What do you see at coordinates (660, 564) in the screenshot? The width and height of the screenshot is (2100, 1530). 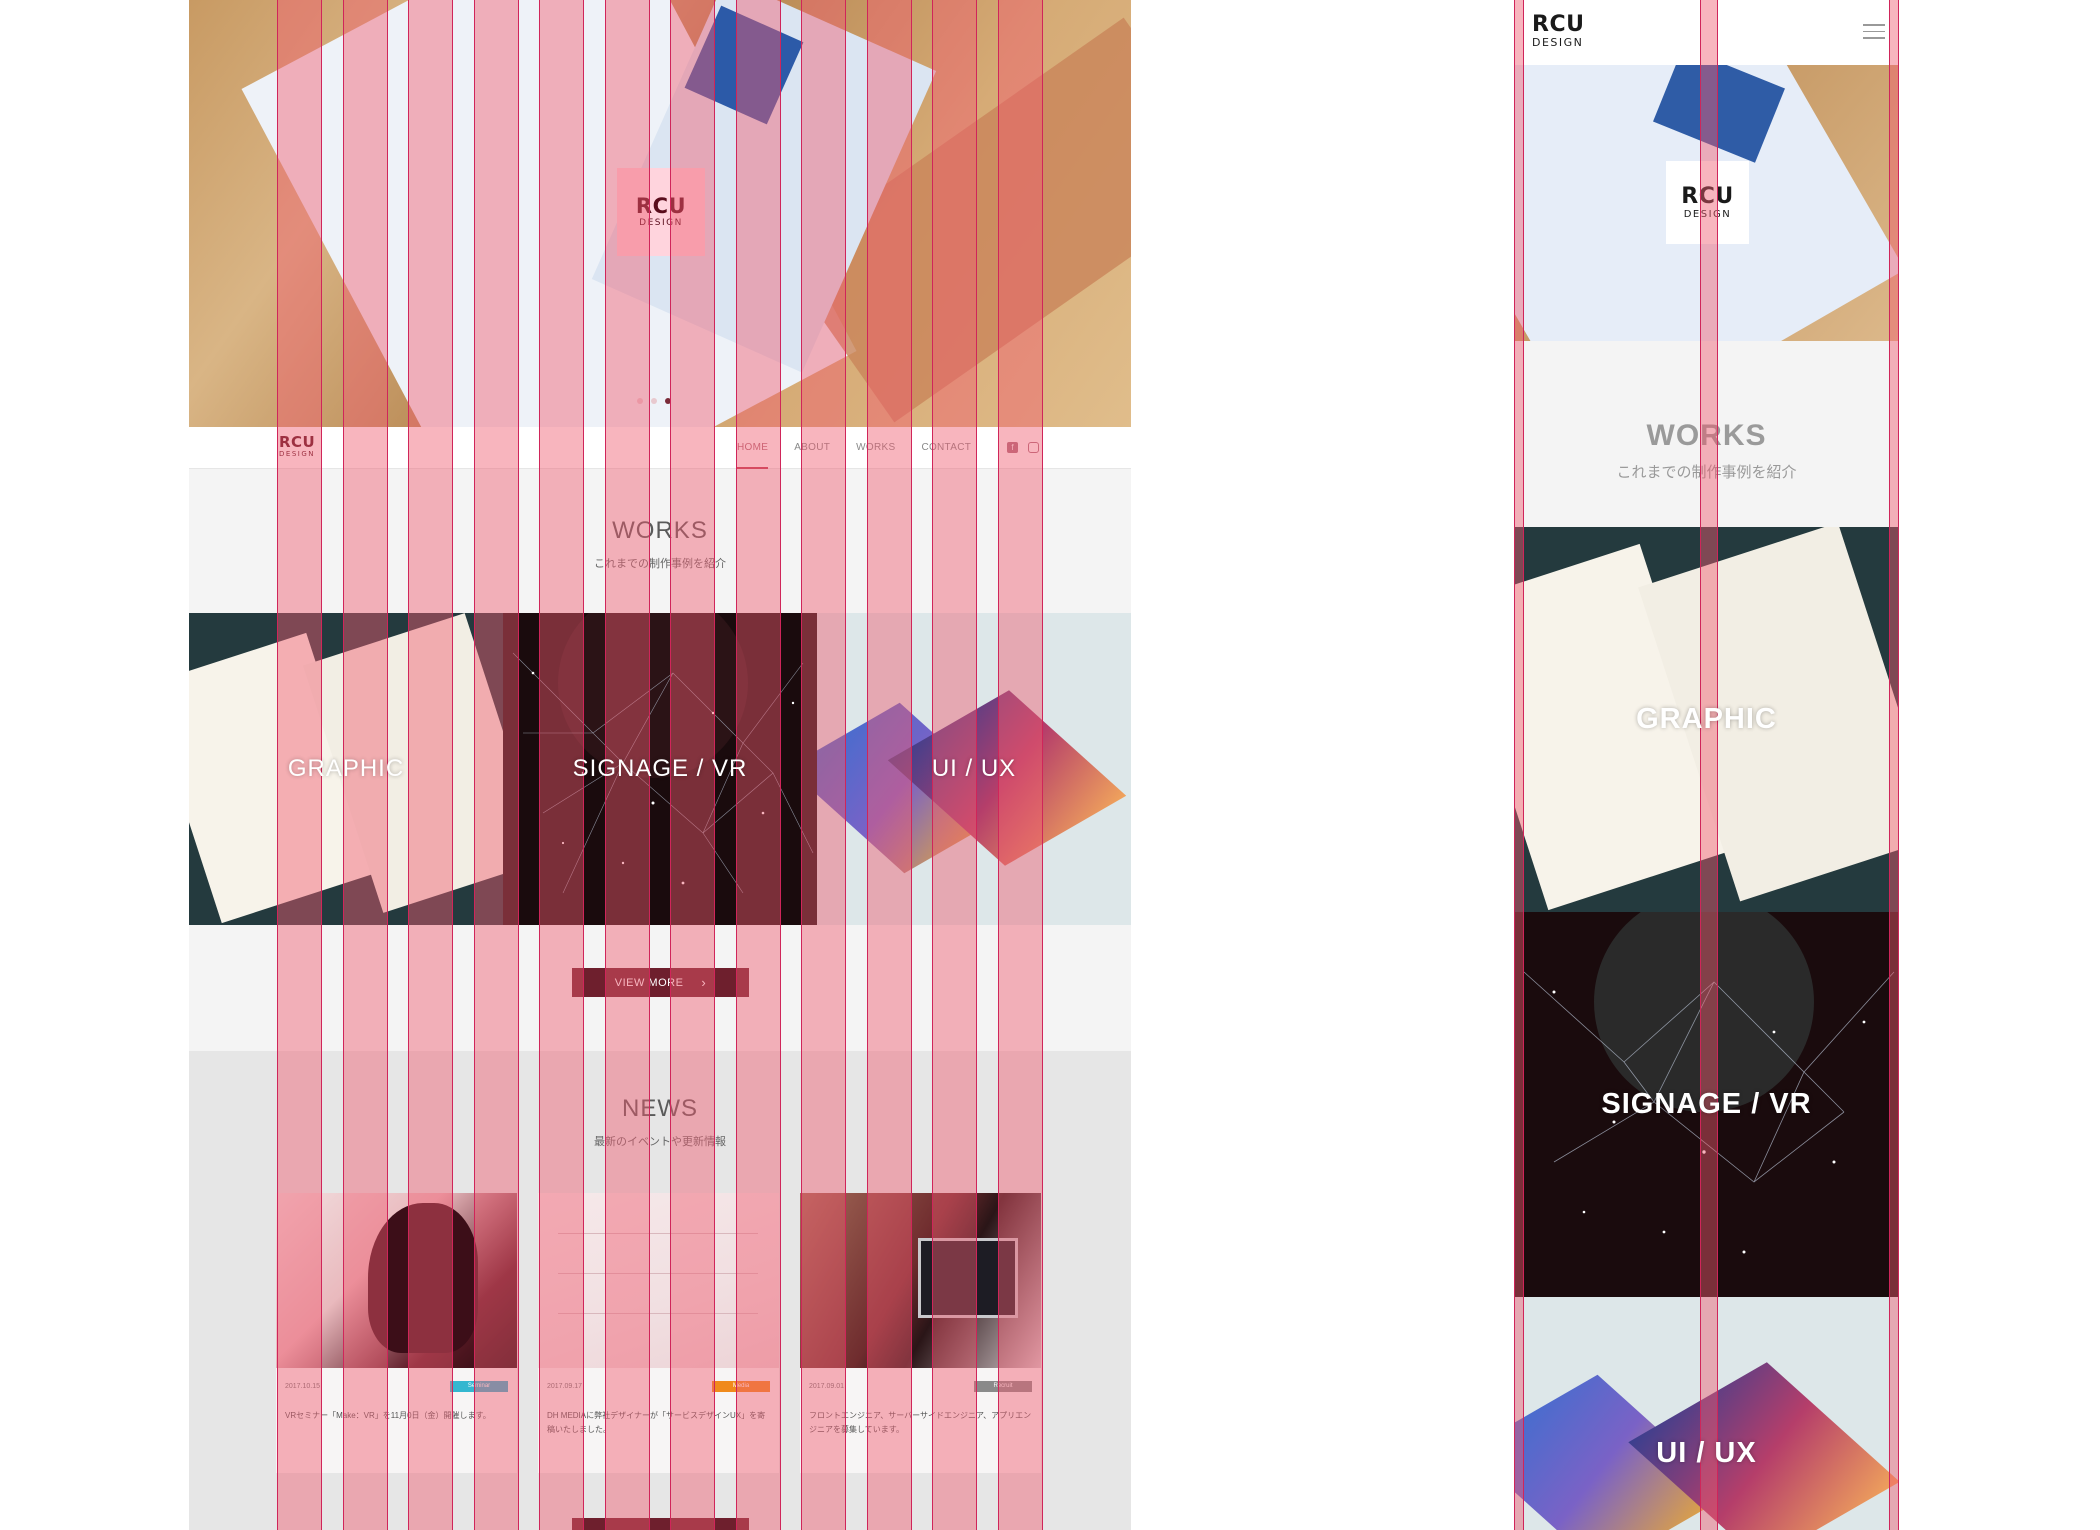 I see `works-subtitle: これまでの制作事例を紹介` at bounding box center [660, 564].